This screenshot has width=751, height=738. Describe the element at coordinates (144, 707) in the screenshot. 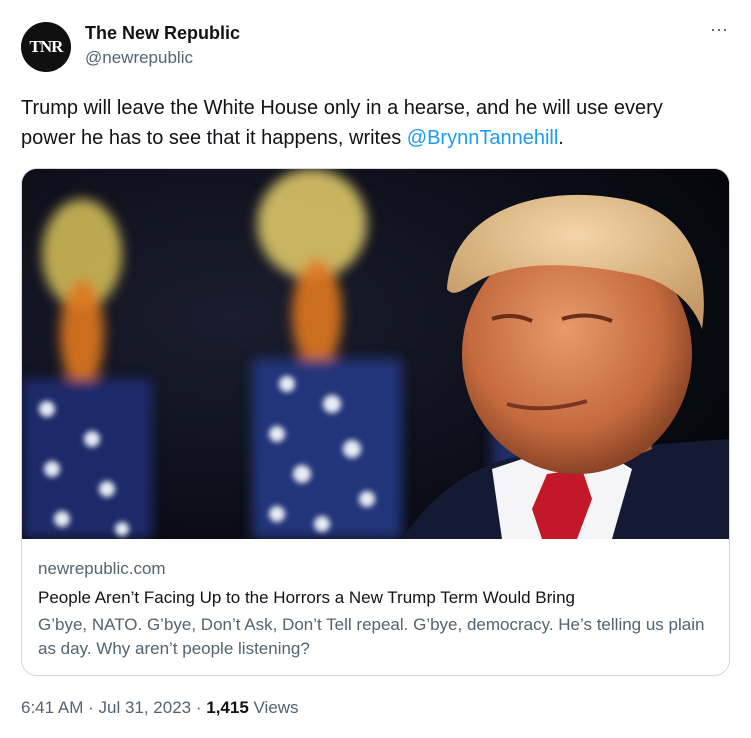

I see `tweet-date: Jul 31, 2023` at that location.